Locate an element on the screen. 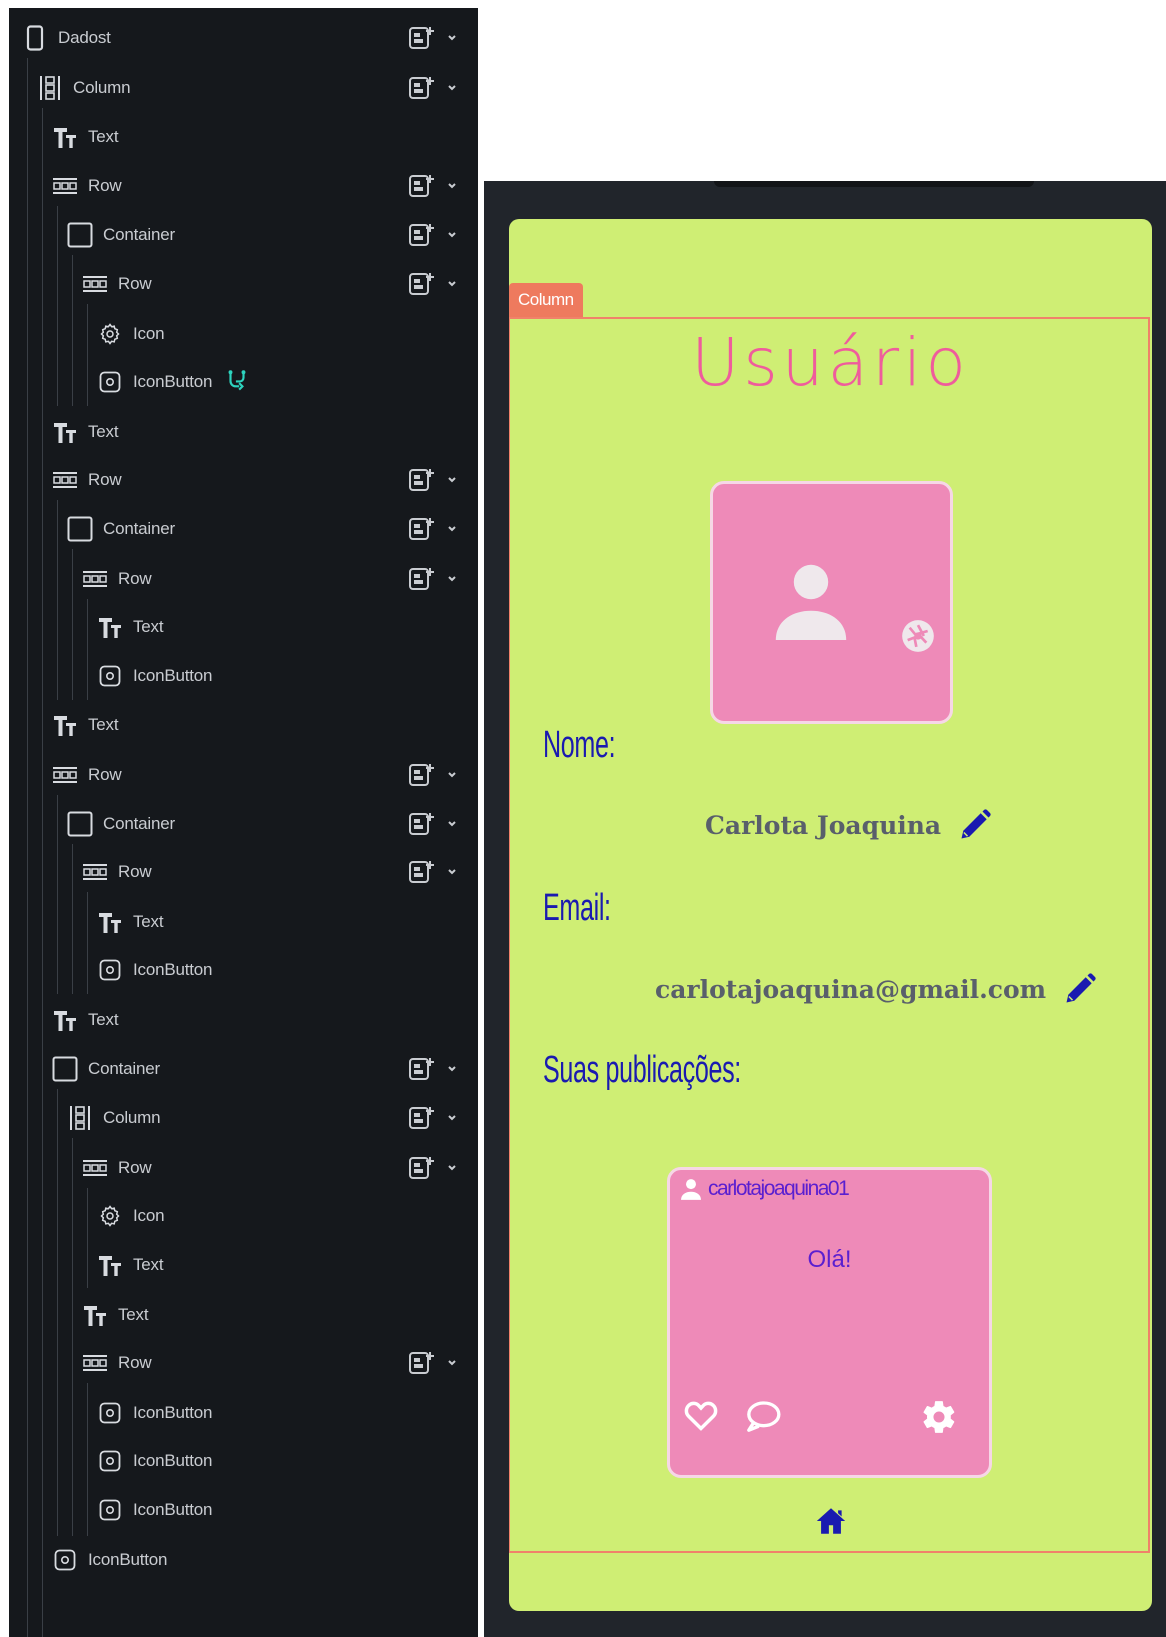 The width and height of the screenshot is (1166, 1637). camera-shutter-icon is located at coordinates (918, 638).